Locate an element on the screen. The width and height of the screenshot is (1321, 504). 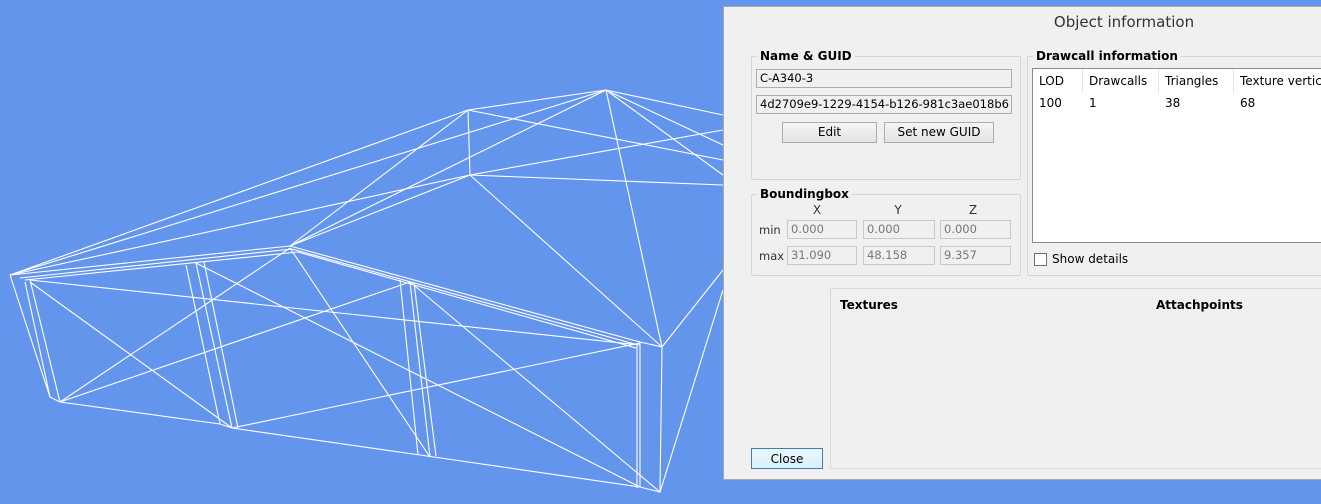
name-guid-label: Name & GUID is located at coordinates (806, 56).